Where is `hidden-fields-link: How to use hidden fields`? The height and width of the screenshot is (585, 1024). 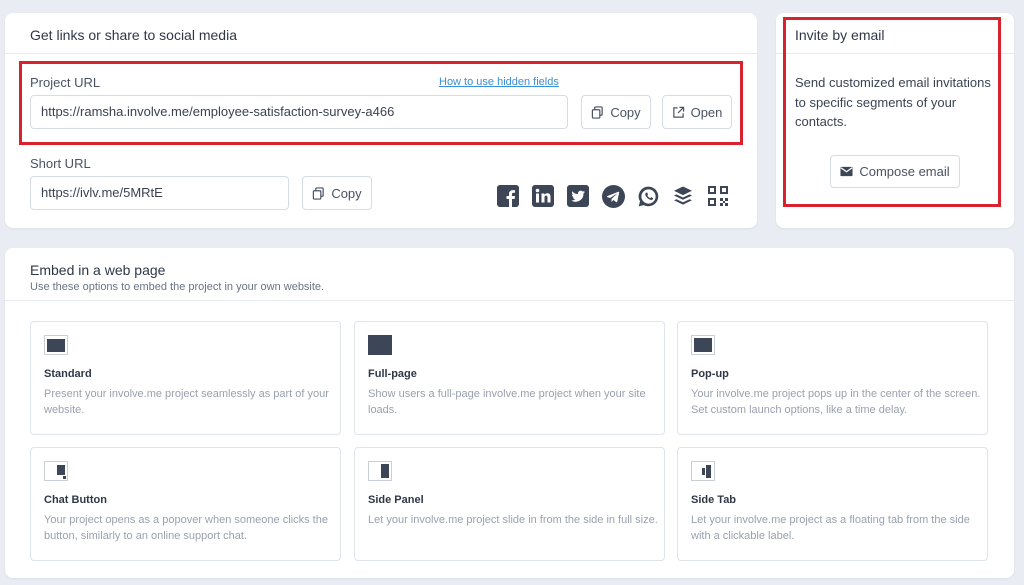 hidden-fields-link: How to use hidden fields is located at coordinates (499, 82).